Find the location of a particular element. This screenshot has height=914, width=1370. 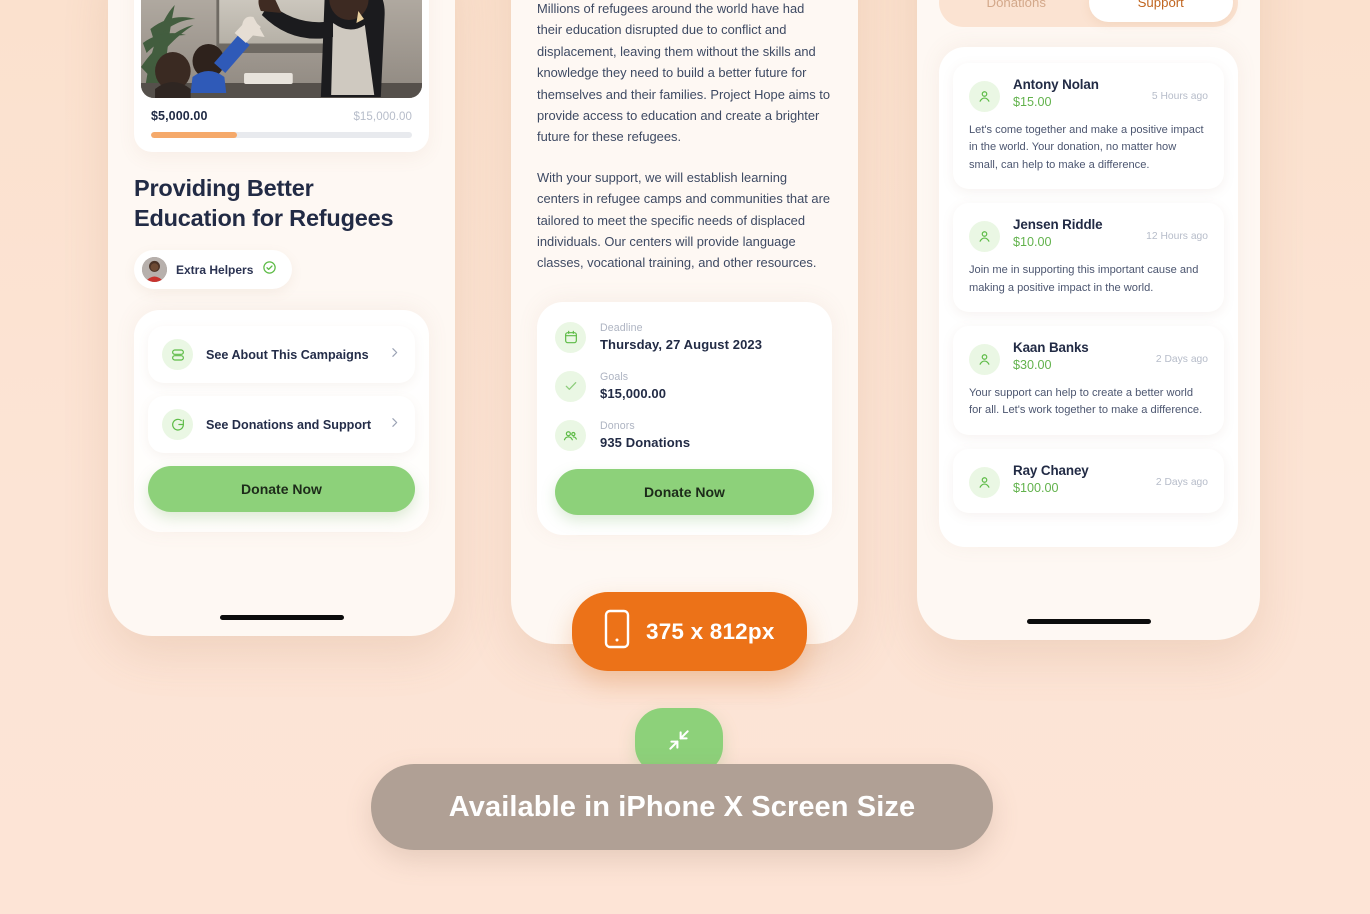

tab-bar: Donations Support is located at coordinates (1088, 13).